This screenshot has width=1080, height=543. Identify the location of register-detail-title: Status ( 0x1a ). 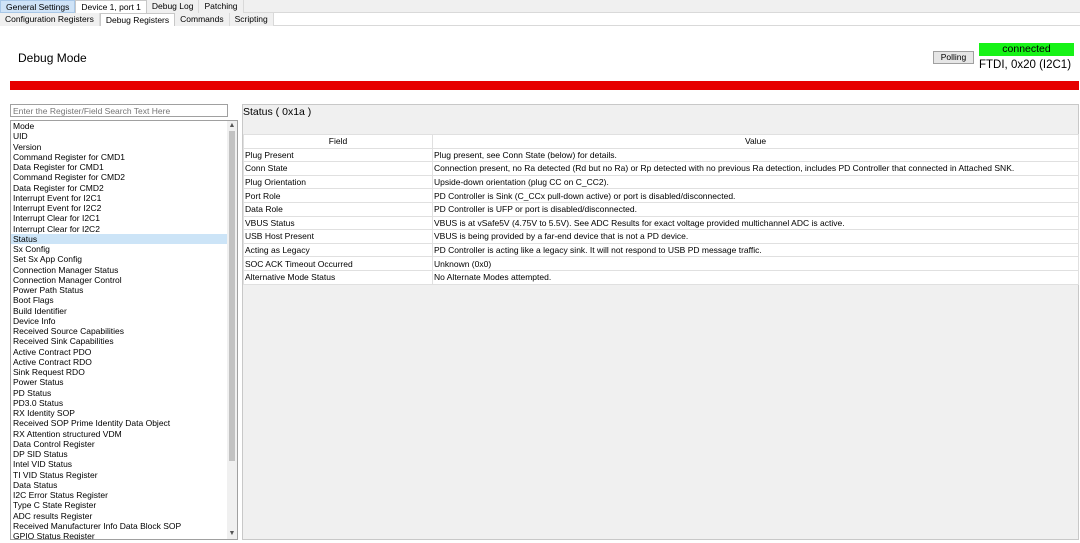
(277, 112).